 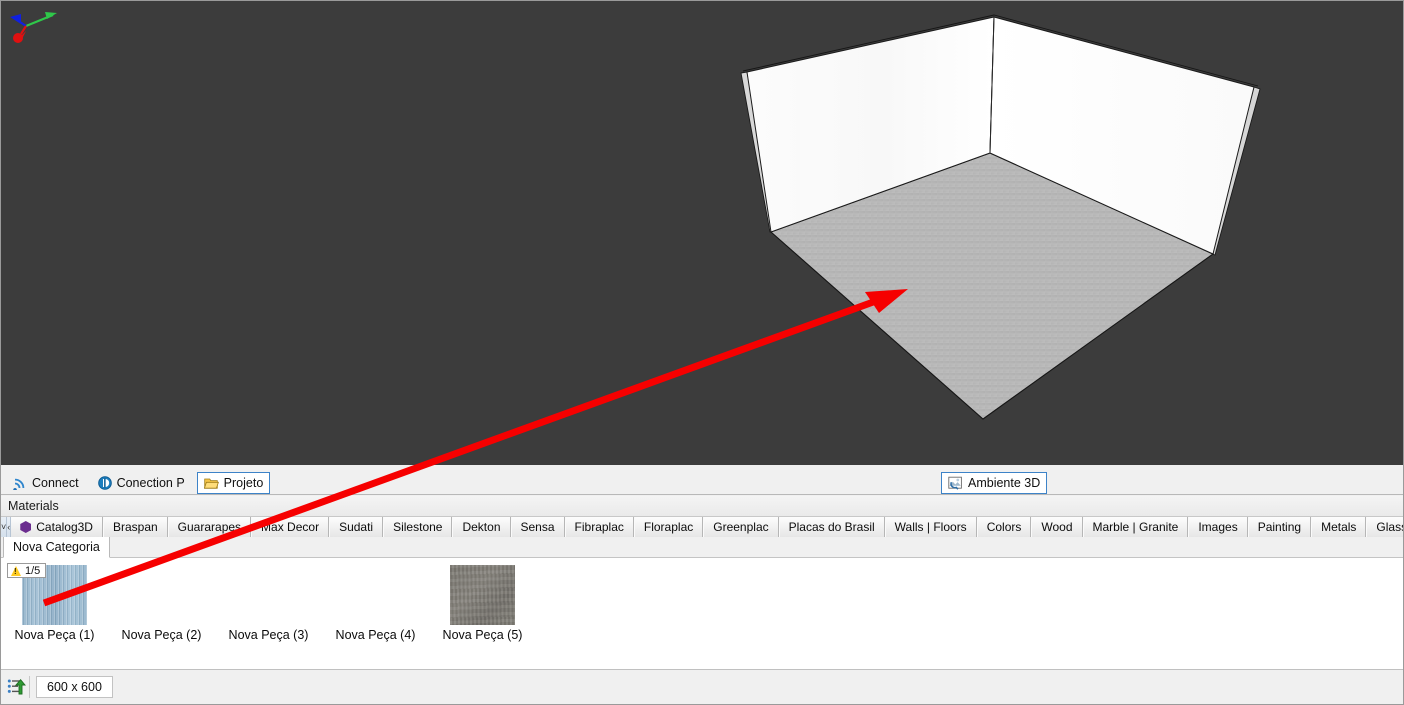 I want to click on catalog-tab-label: Braspan, so click(x=135, y=527).